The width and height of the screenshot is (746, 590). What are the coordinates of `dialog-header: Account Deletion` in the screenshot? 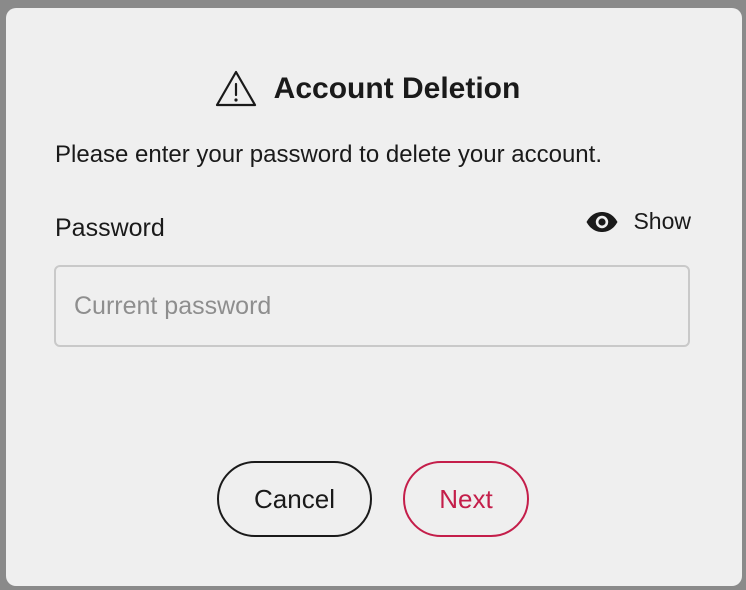 It's located at (374, 89).